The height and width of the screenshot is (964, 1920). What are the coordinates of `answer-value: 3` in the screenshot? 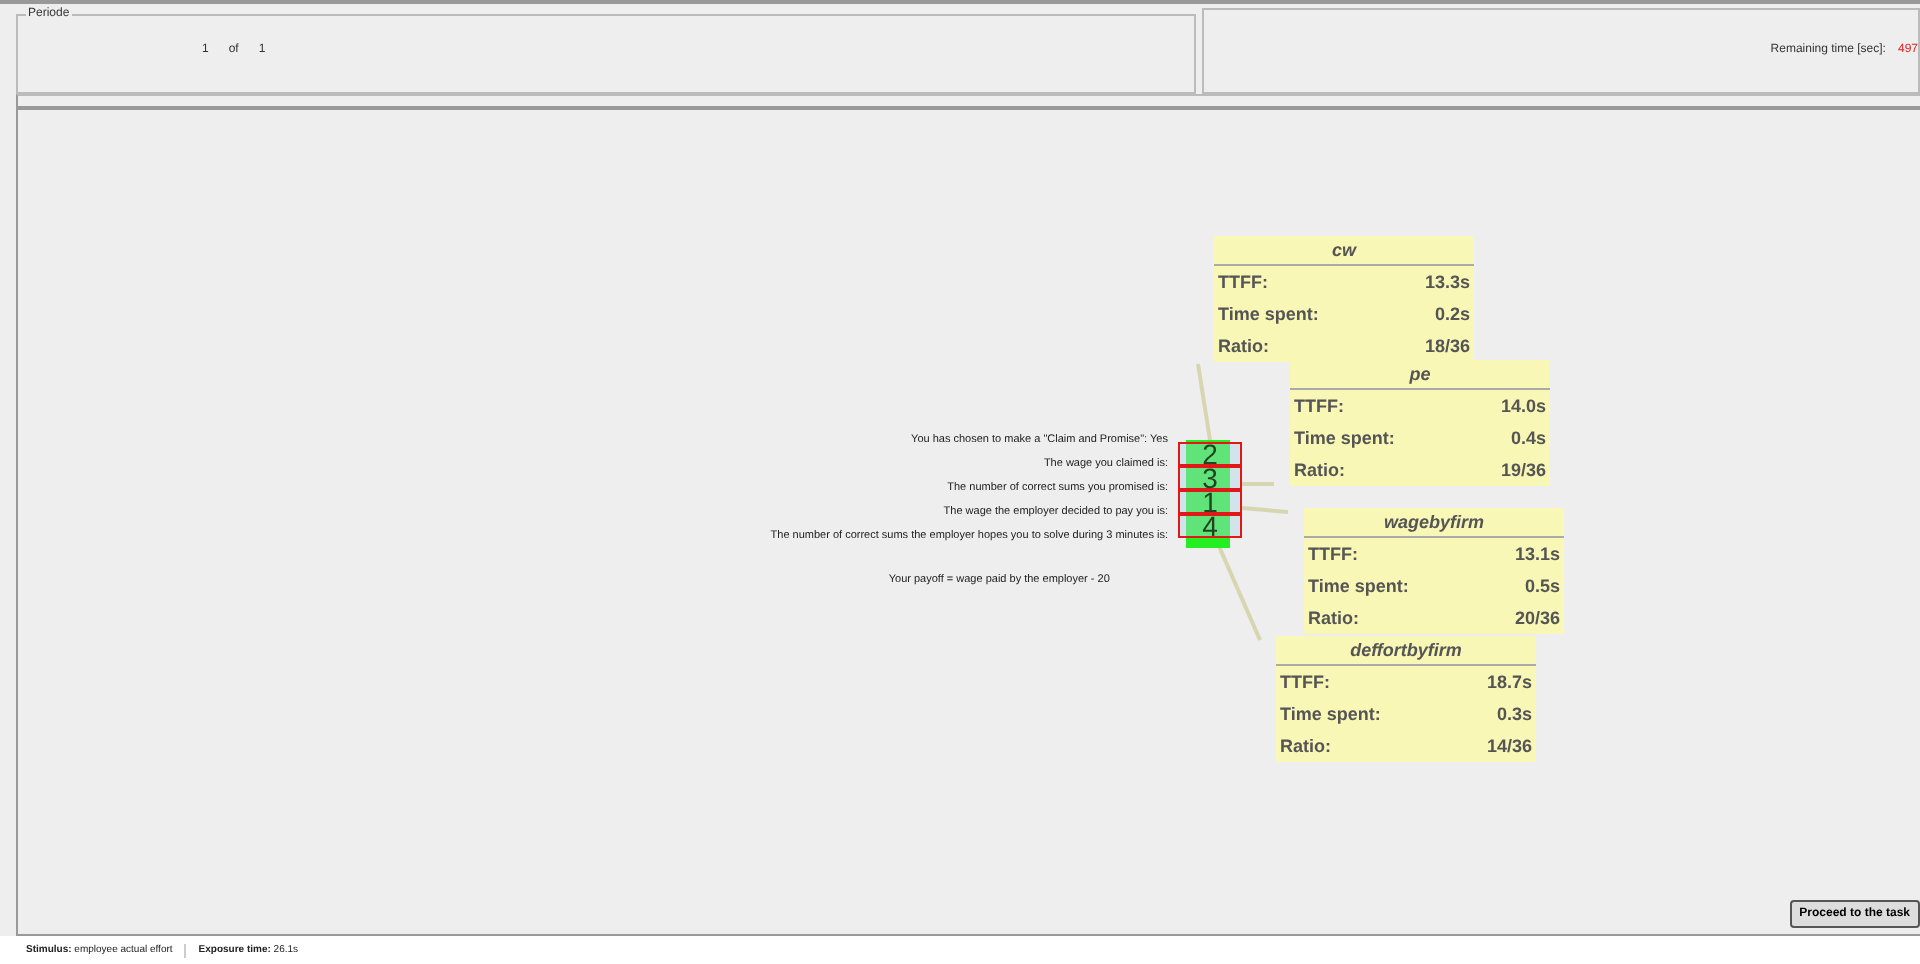 It's located at (1210, 478).